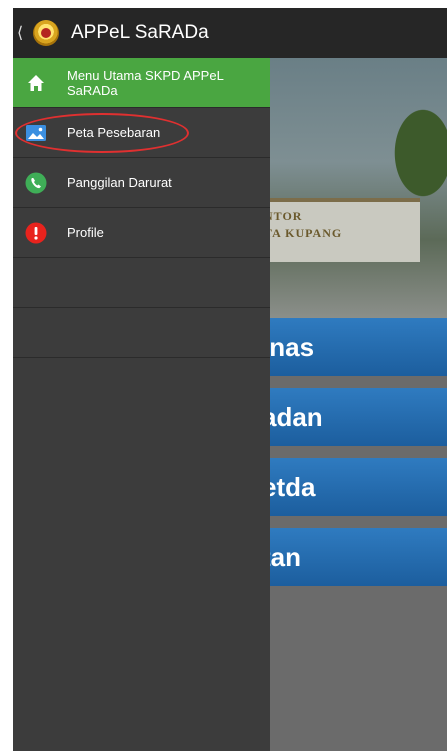 The height and width of the screenshot is (751, 447). Describe the element at coordinates (358, 347) in the screenshot. I see `menu-button-dinas: inas` at that location.